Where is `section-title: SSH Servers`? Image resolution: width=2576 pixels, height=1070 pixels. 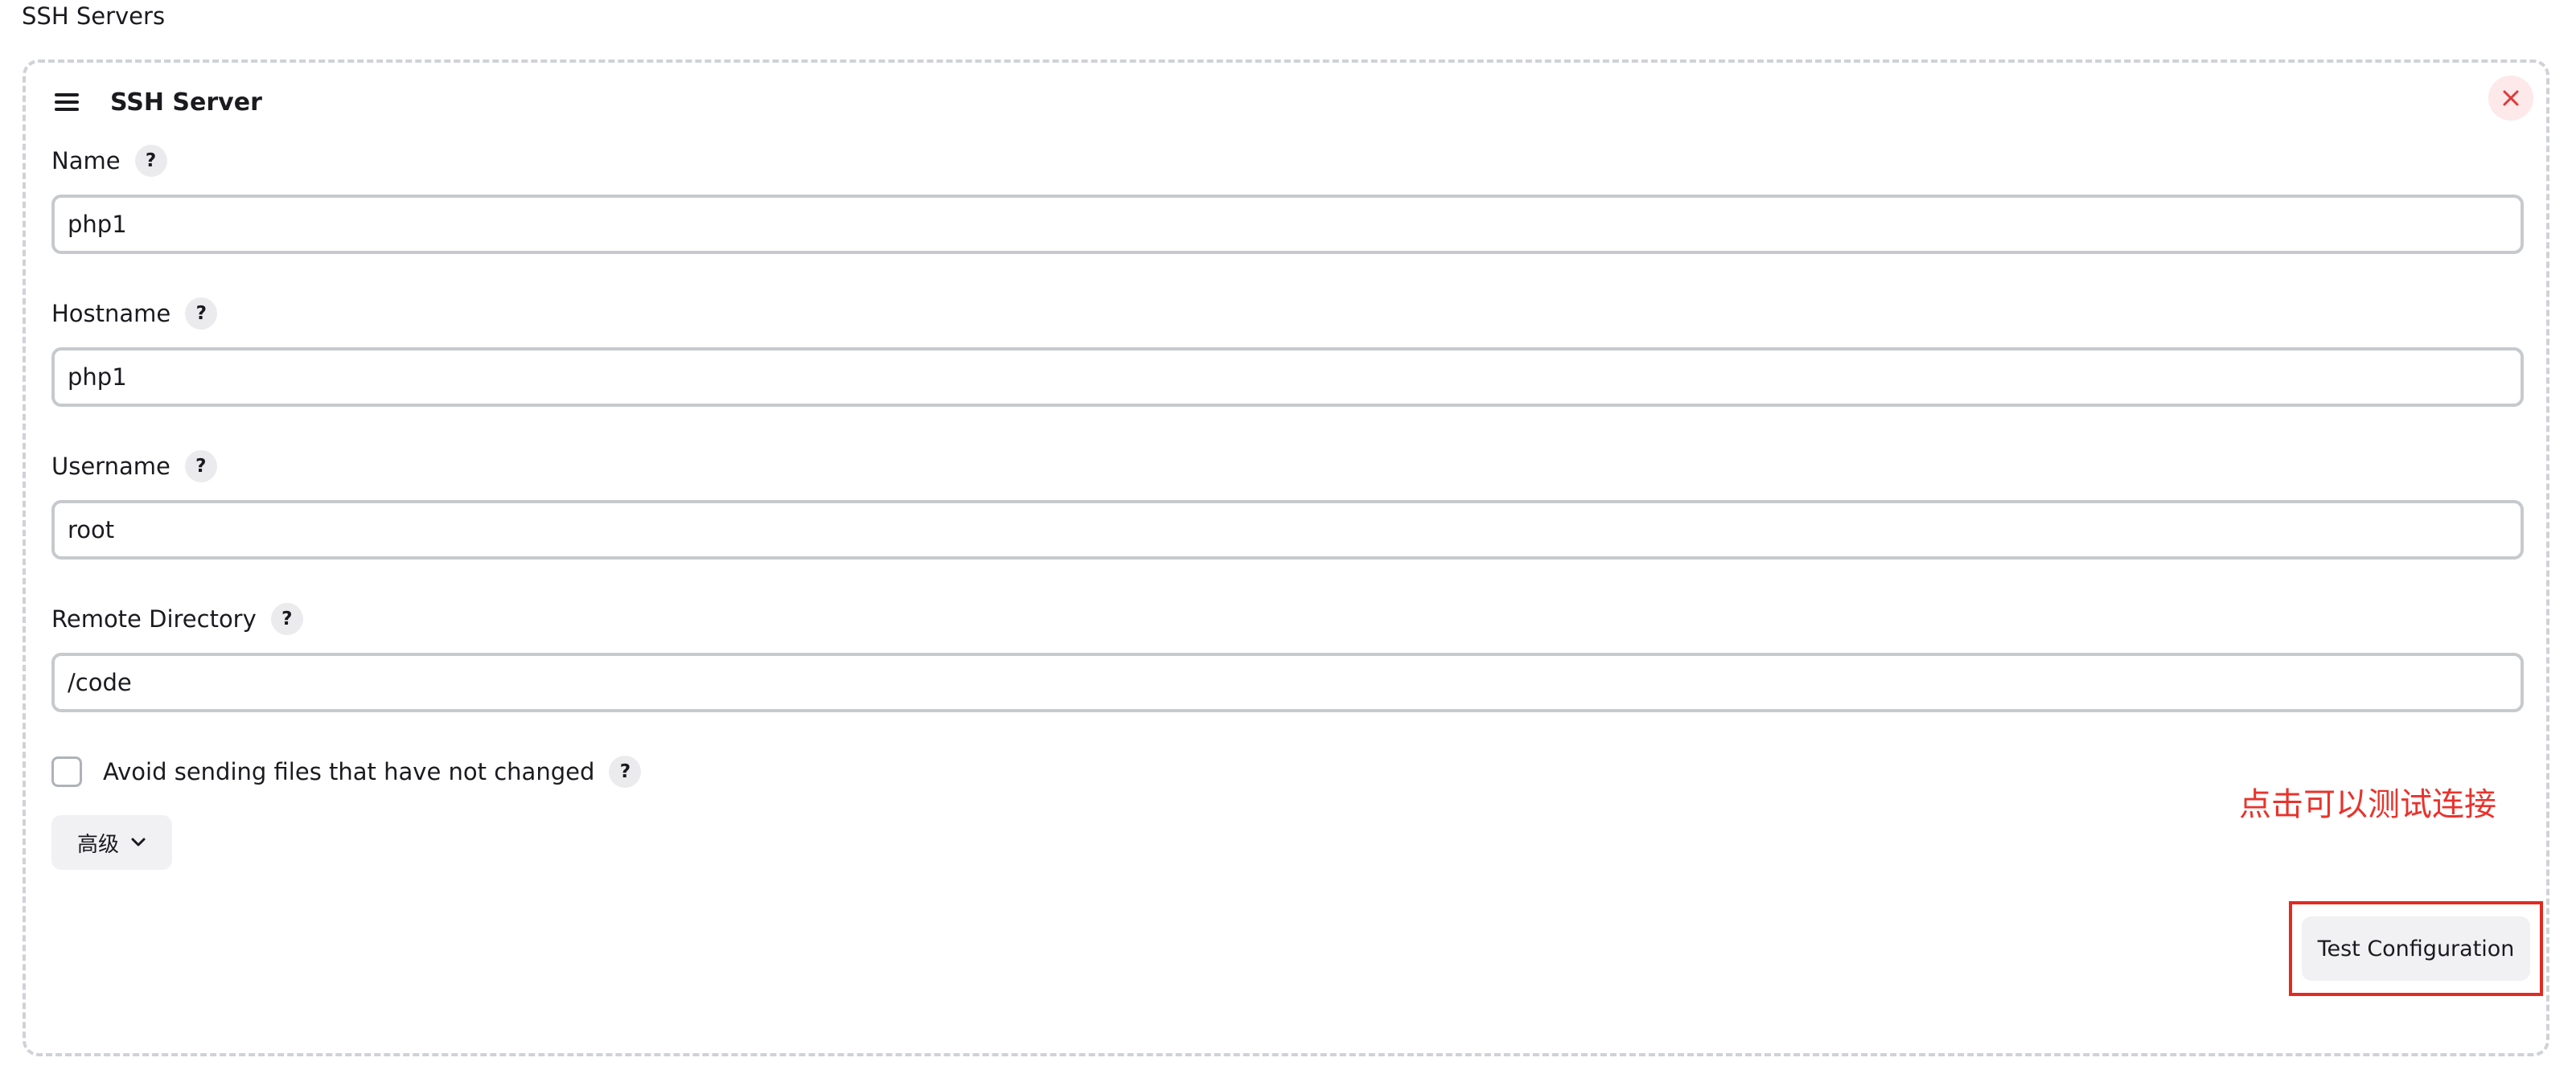
section-title: SSH Servers is located at coordinates (94, 16).